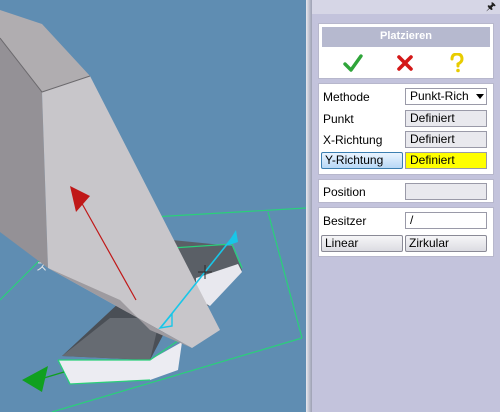 Image resolution: width=500 pixels, height=412 pixels. Describe the element at coordinates (406, 232) in the screenshot. I see `owner-section: Besitzer / Linear Zirkular` at that location.